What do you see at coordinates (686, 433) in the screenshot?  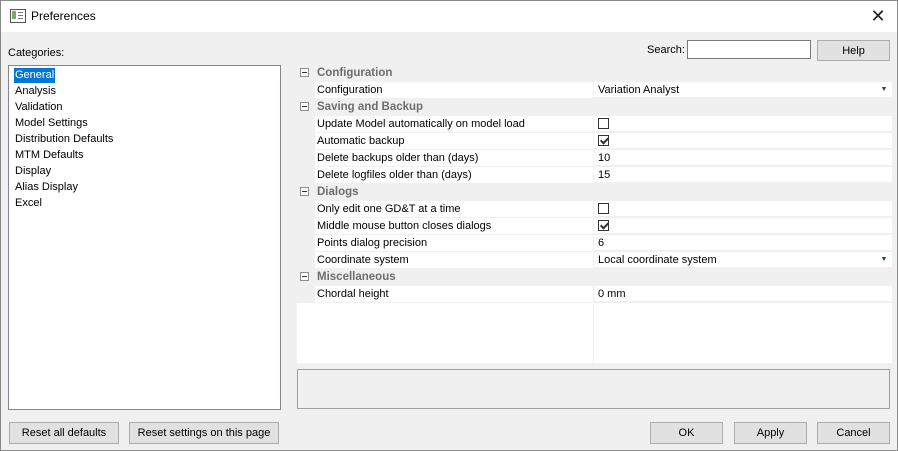 I see `ok-button: OK` at bounding box center [686, 433].